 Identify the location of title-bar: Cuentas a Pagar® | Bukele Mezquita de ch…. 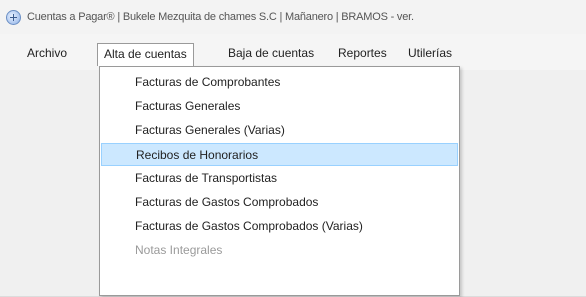
(293, 17).